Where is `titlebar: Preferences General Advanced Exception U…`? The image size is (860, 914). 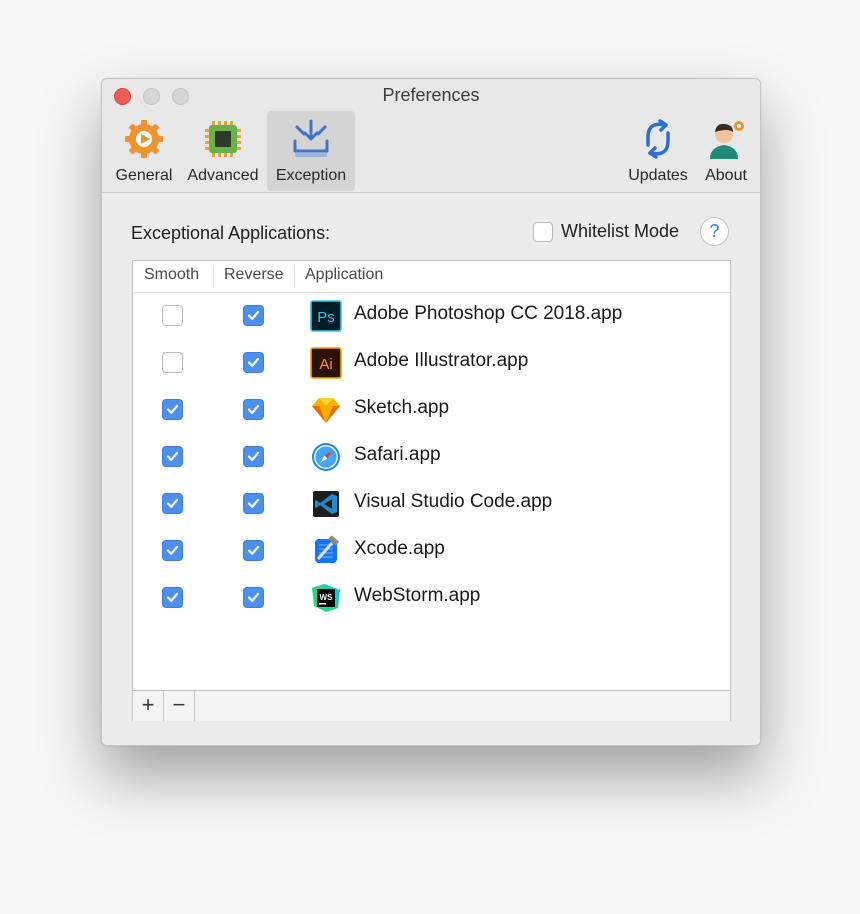
titlebar: Preferences General Advanced Exception U… is located at coordinates (431, 136).